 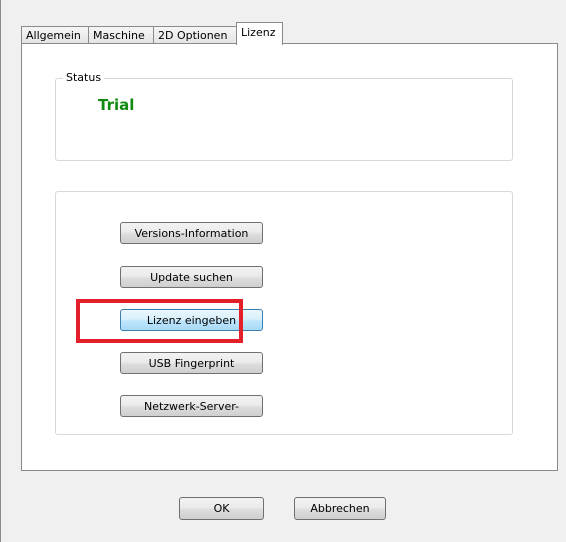 I want to click on tab-2d-optionen: 2D Optionen, so click(x=195, y=34).